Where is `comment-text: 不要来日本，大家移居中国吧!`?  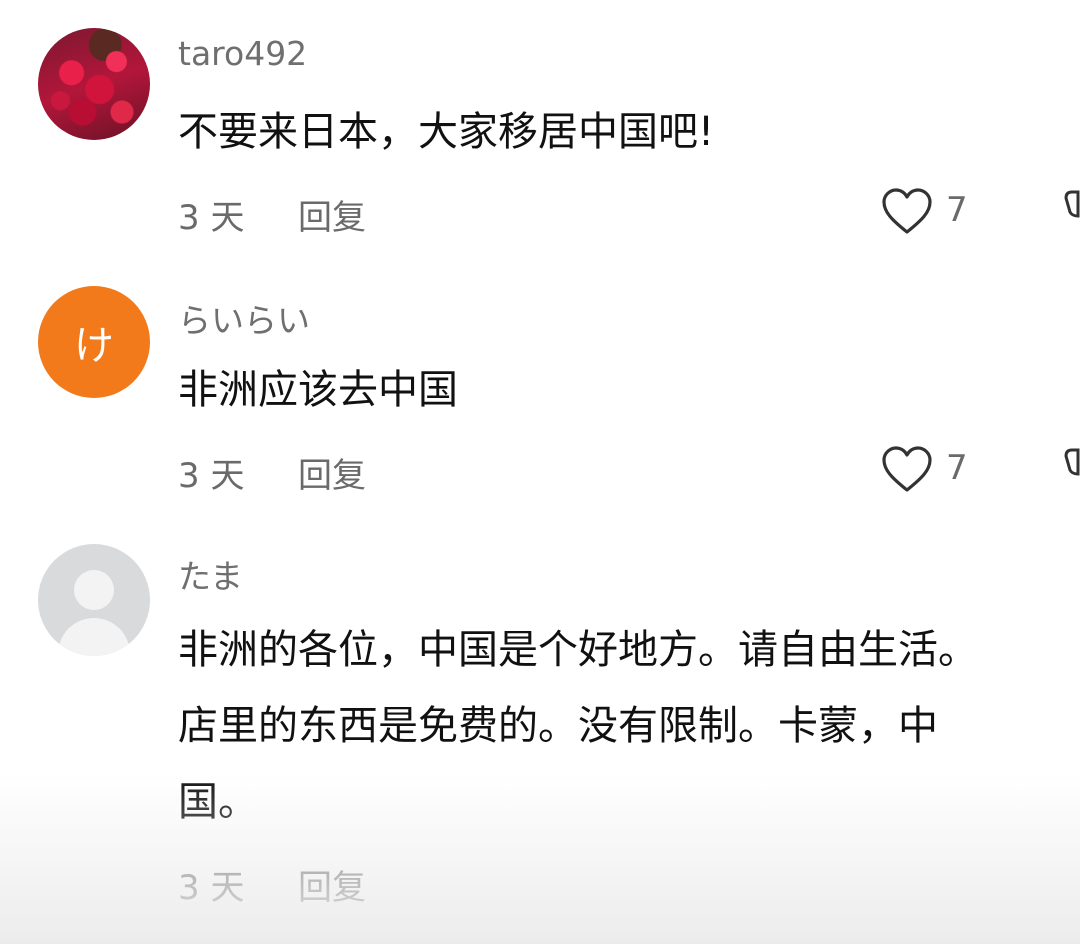
comment-text: 不要来日本，大家移居中国吧! is located at coordinates (446, 132).